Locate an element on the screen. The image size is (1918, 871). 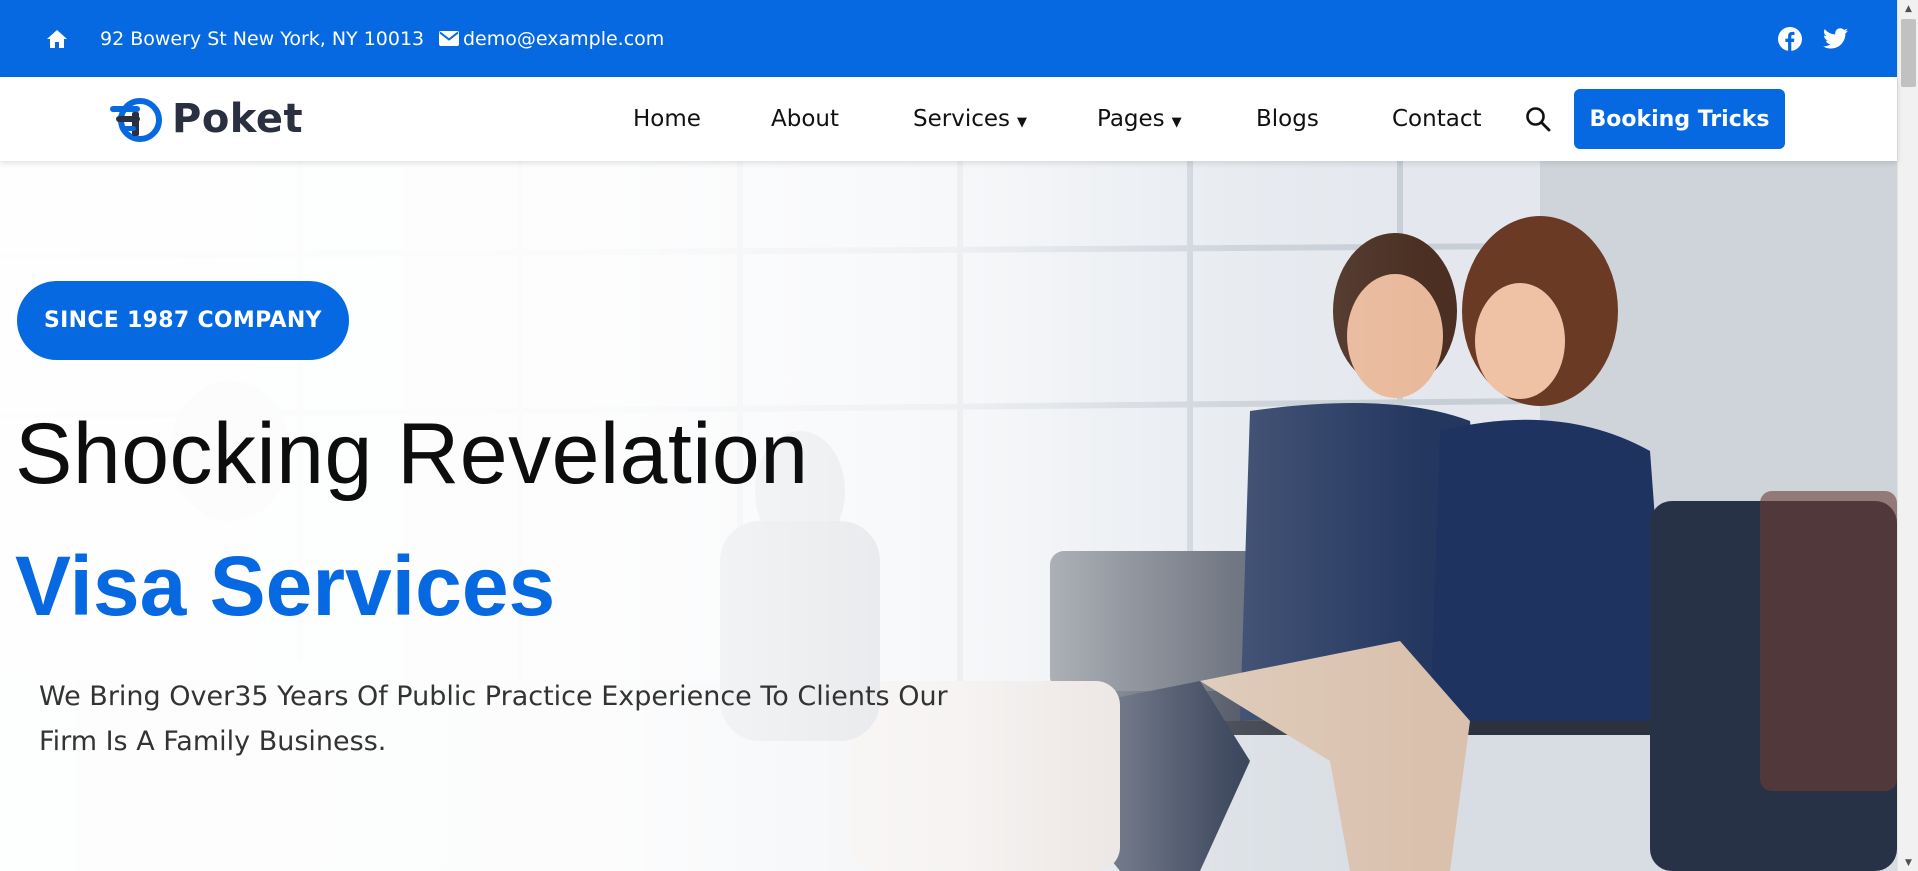
logo-mark-icon is located at coordinates (136, 120).